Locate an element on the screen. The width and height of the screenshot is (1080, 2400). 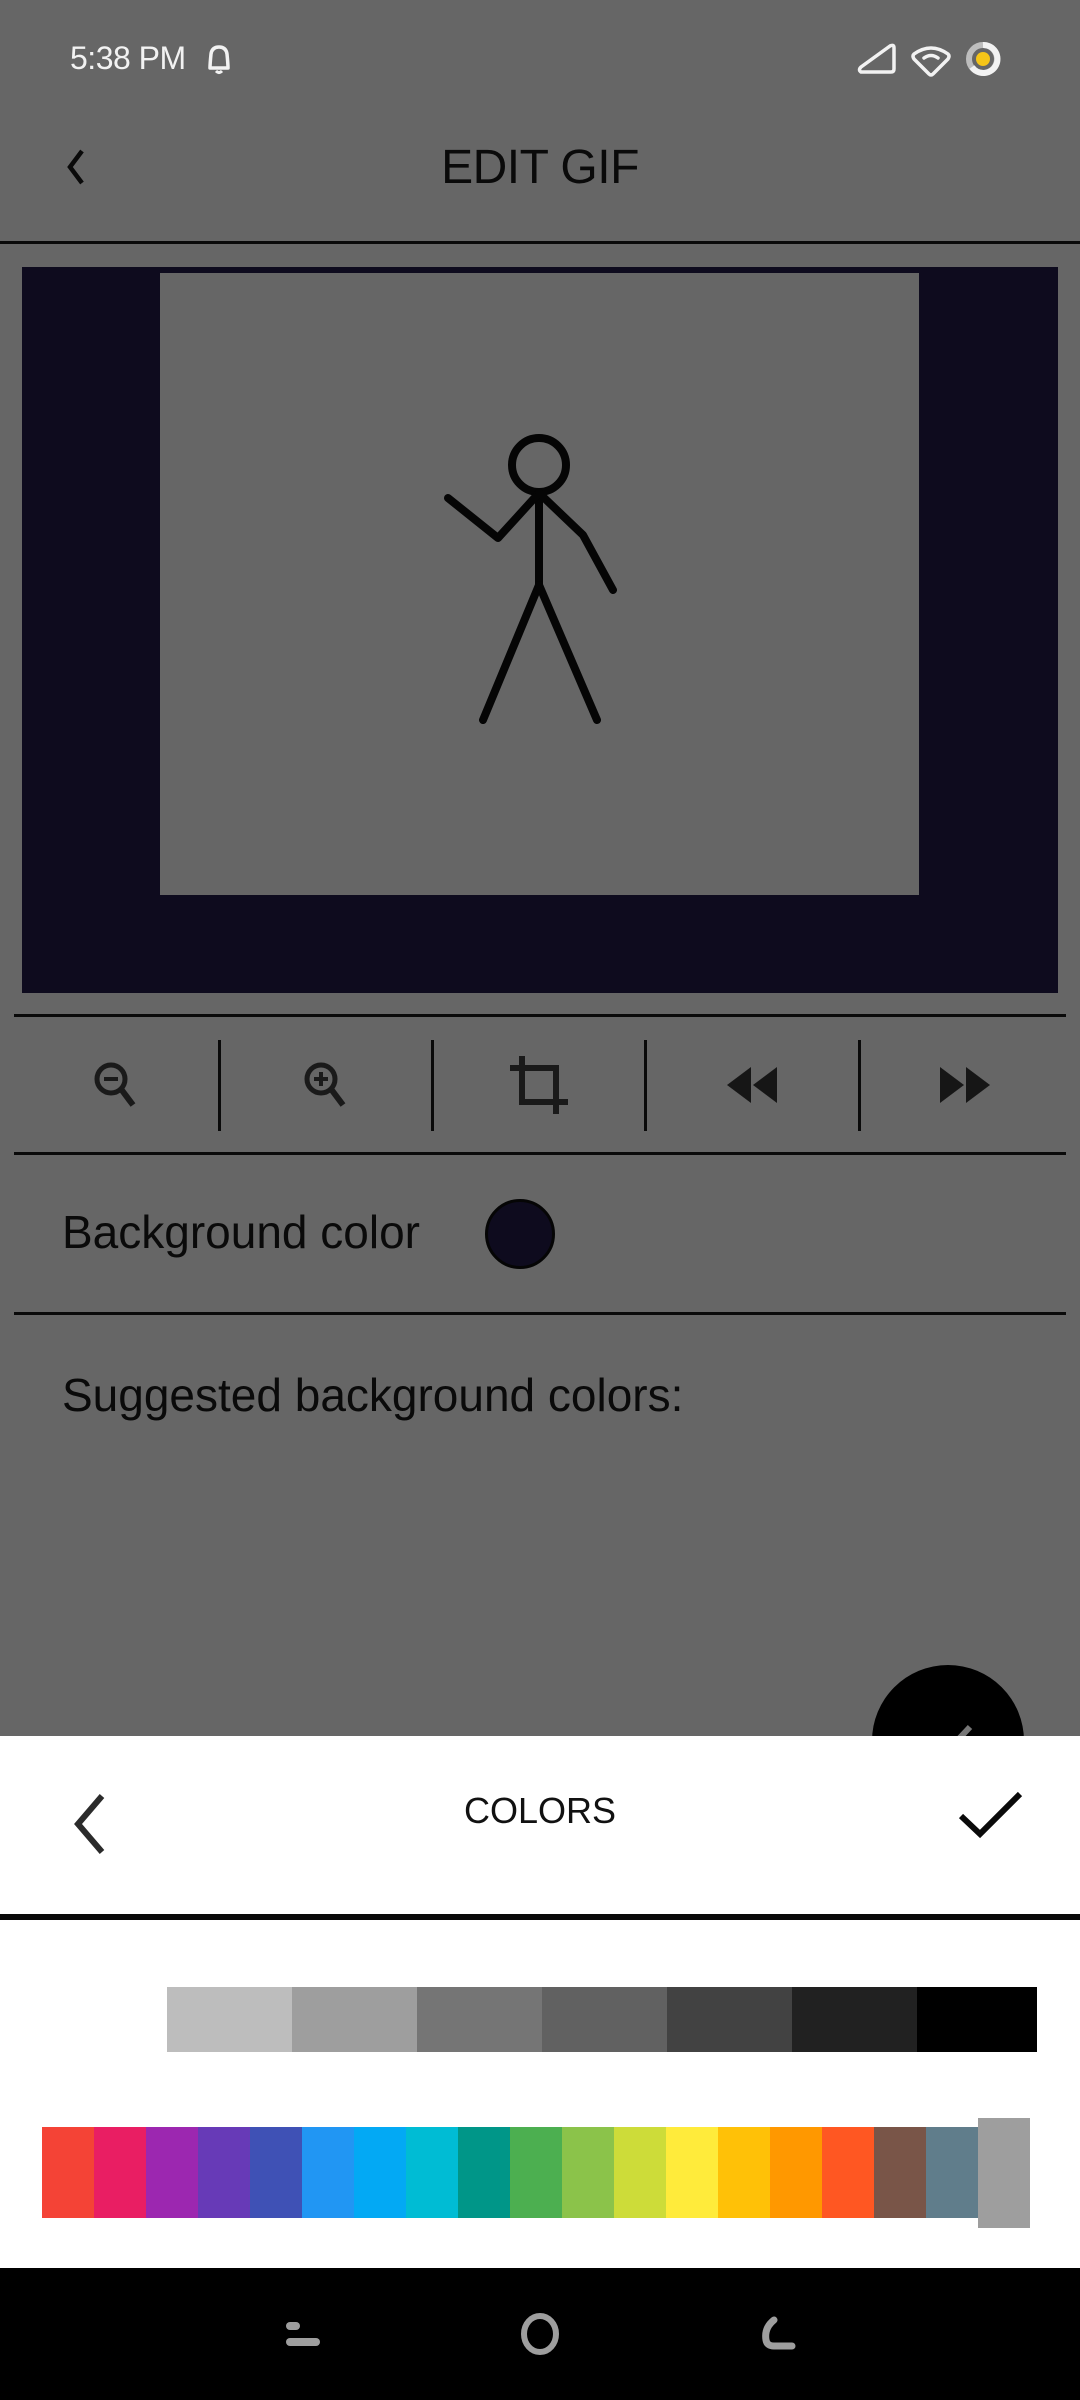
next-frame-button is located at coordinates (963, 1085).